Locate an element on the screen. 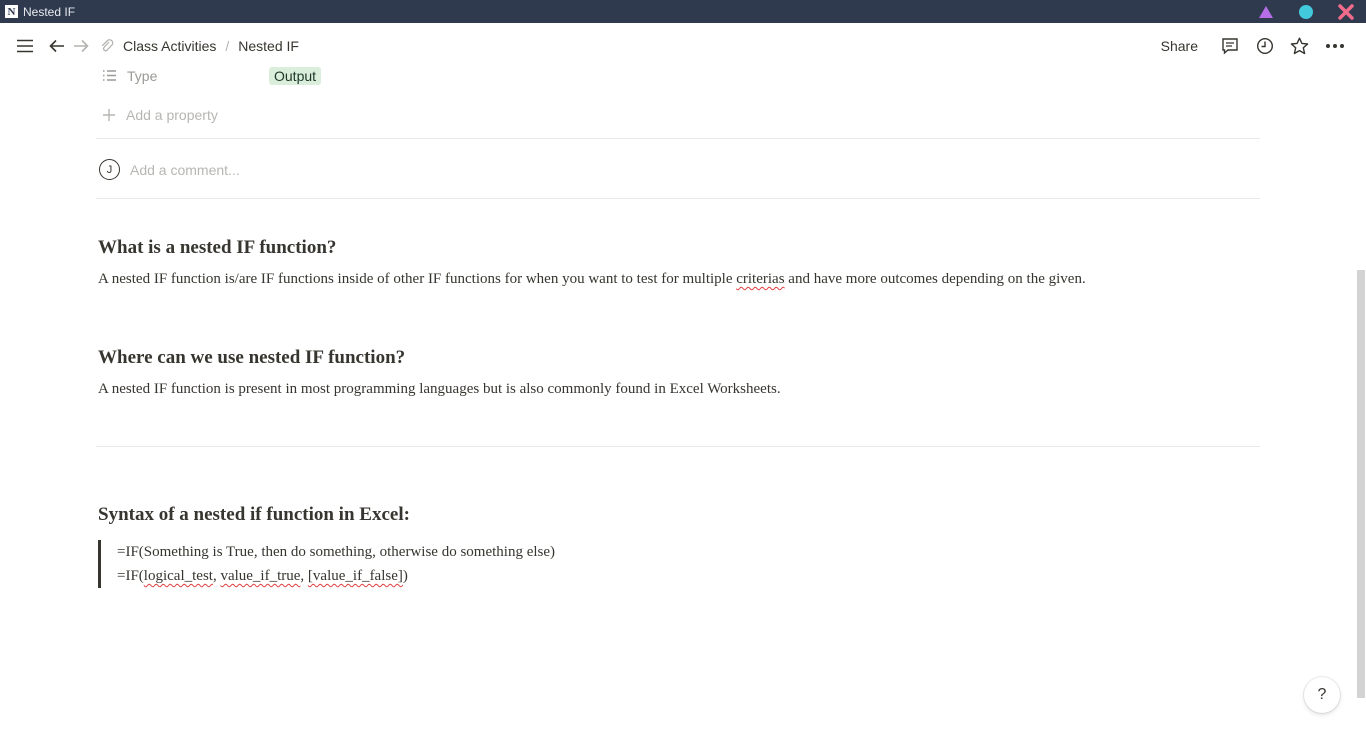 Image resolution: width=1366 pixels, height=738 pixels. misspelled-word: logical_test is located at coordinates (178, 576).